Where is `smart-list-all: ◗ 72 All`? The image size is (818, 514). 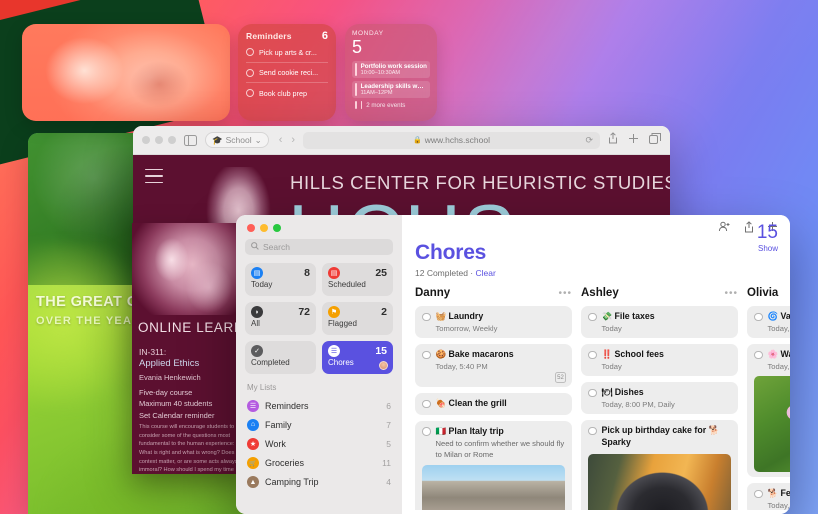
smart-list-all: ◗ 72 All is located at coordinates (280, 318).